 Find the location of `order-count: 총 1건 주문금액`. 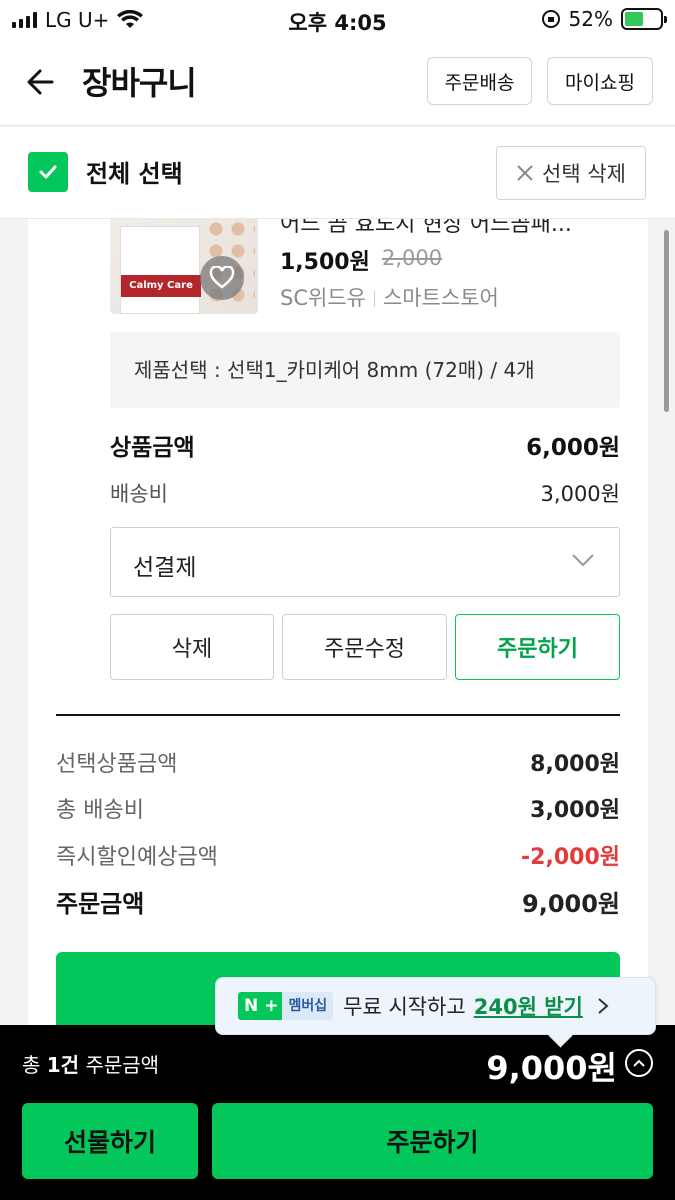

order-count: 총 1건 주문금액 is located at coordinates (90, 1063).